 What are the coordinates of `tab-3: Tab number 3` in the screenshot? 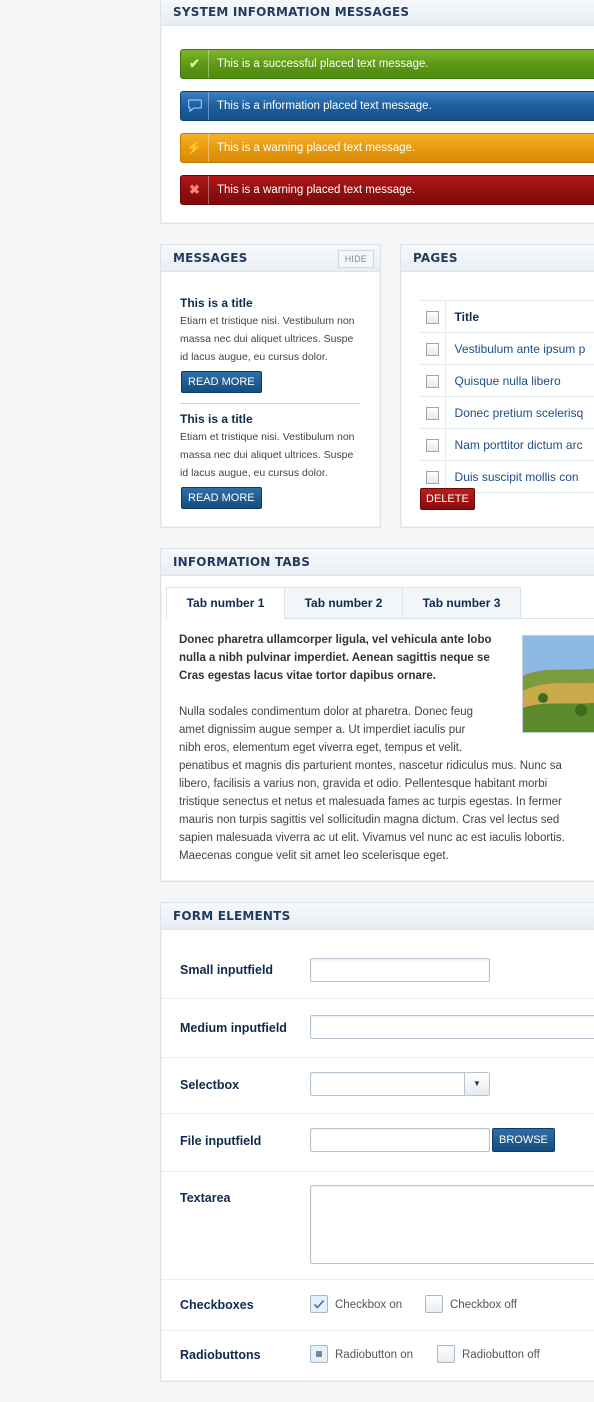 It's located at (461, 603).